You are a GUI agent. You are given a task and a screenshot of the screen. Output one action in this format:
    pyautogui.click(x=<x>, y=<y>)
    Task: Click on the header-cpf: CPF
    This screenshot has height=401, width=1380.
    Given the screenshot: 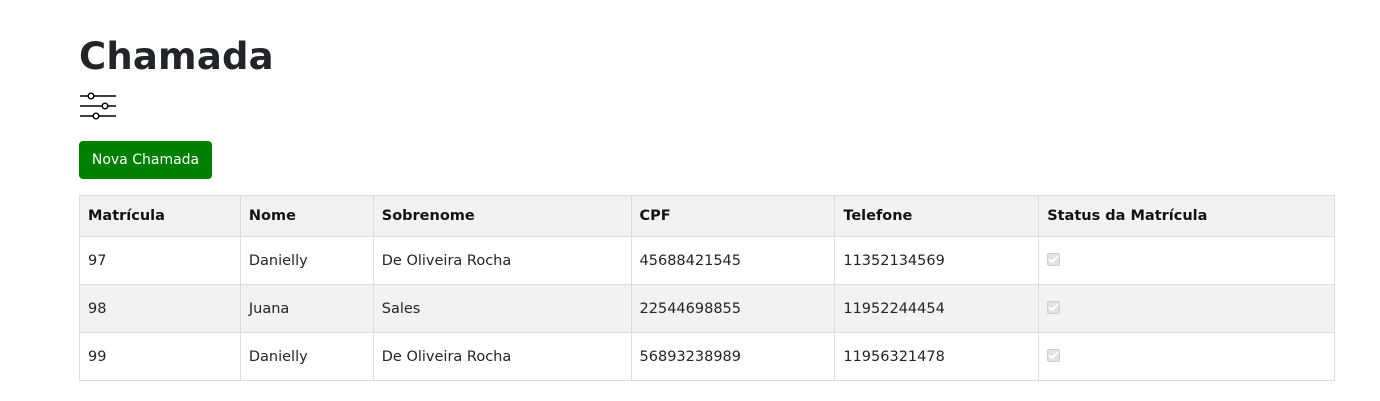 What is the action you would take?
    pyautogui.click(x=733, y=216)
    